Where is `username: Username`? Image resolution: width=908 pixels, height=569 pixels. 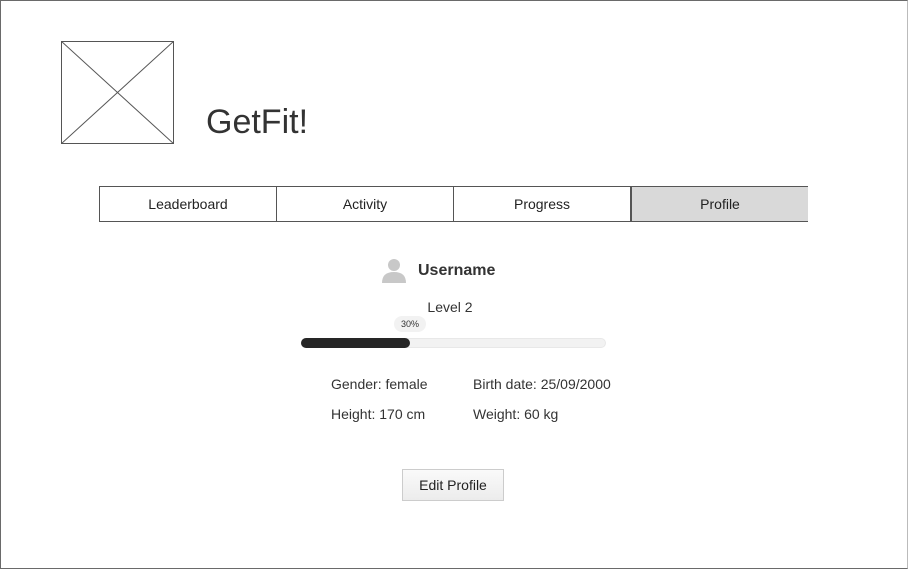
username: Username is located at coordinates (457, 270).